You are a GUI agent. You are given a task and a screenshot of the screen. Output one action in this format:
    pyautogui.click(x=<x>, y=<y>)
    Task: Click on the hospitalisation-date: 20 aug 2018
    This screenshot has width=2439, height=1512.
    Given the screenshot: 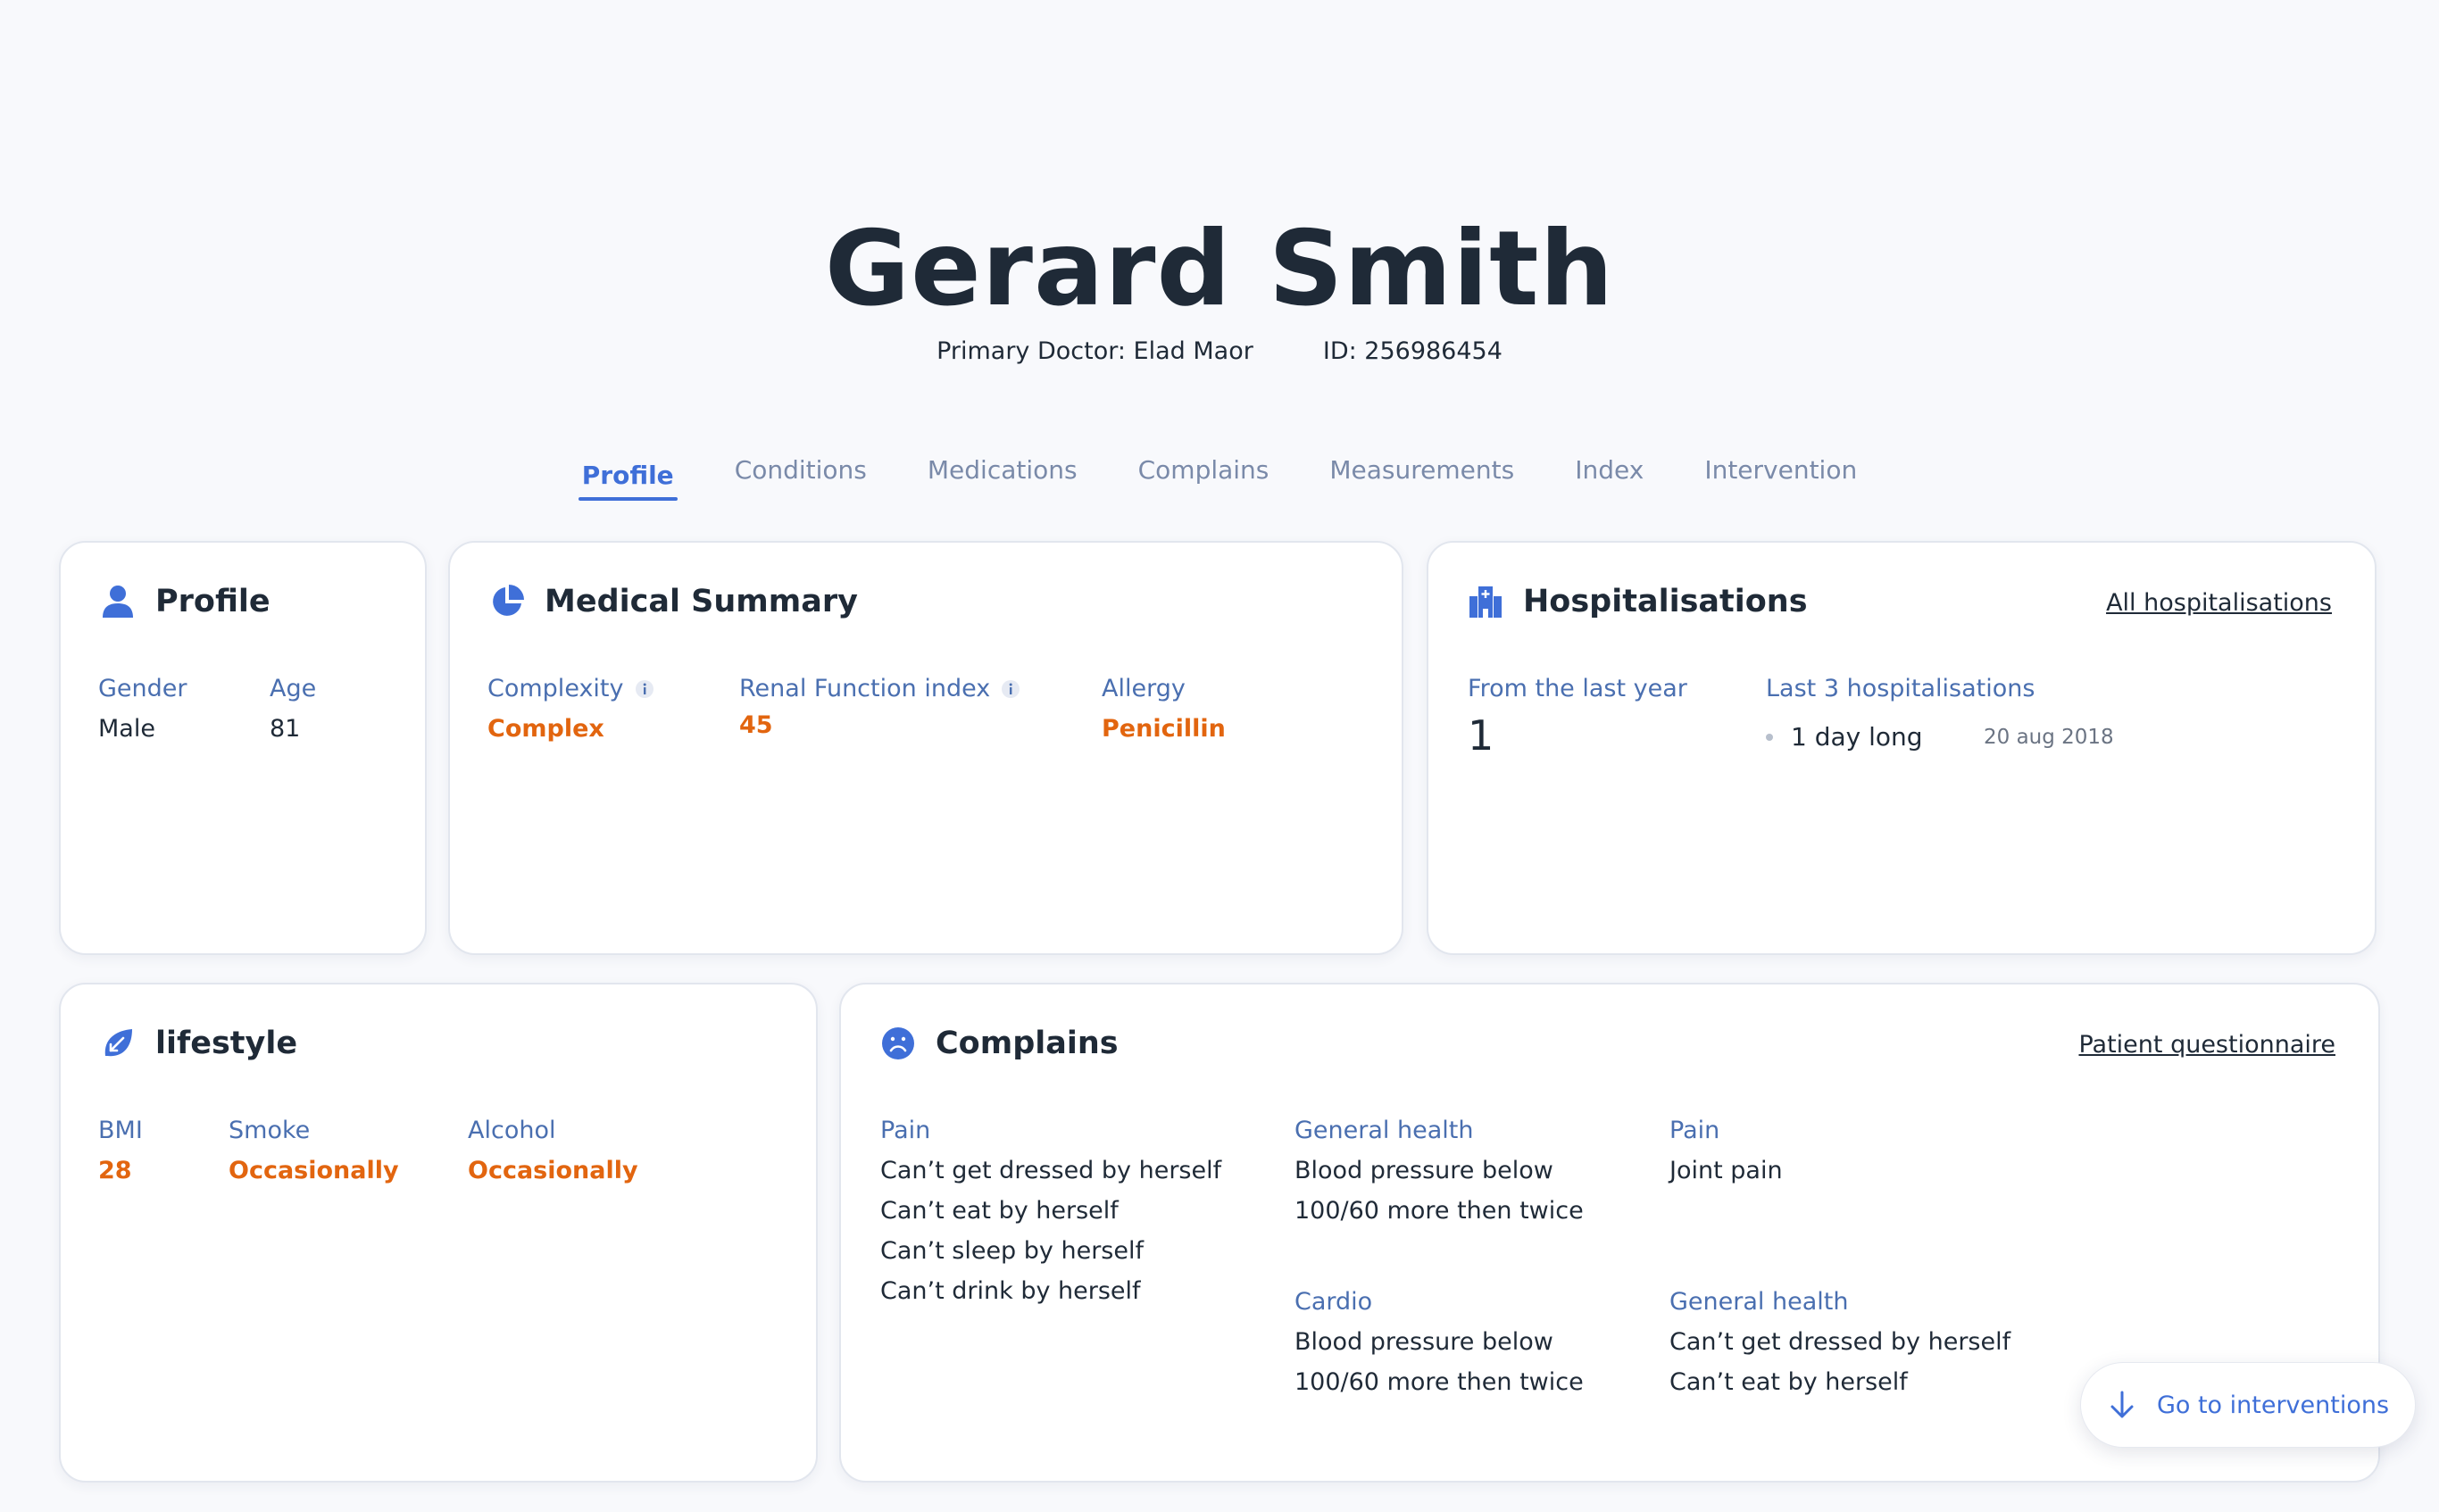 What is the action you would take?
    pyautogui.click(x=2049, y=737)
    